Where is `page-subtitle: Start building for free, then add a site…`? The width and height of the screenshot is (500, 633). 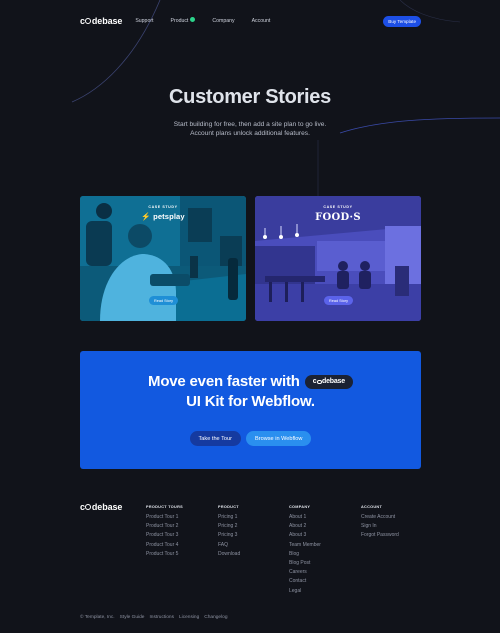 page-subtitle: Start building for free, then add a site… is located at coordinates (250, 129).